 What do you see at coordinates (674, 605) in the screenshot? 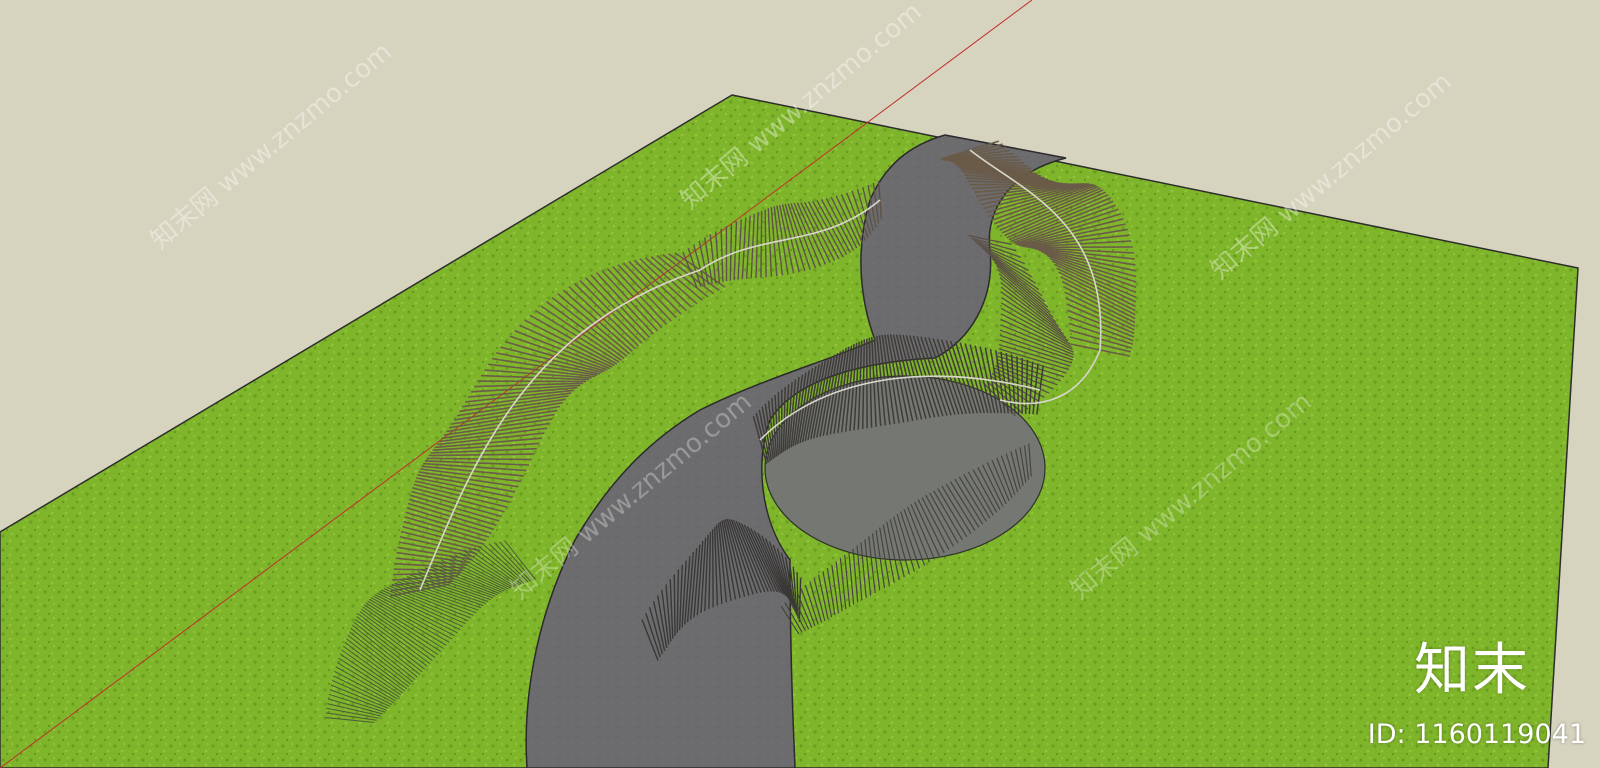
I see `sculpture-rod` at bounding box center [674, 605].